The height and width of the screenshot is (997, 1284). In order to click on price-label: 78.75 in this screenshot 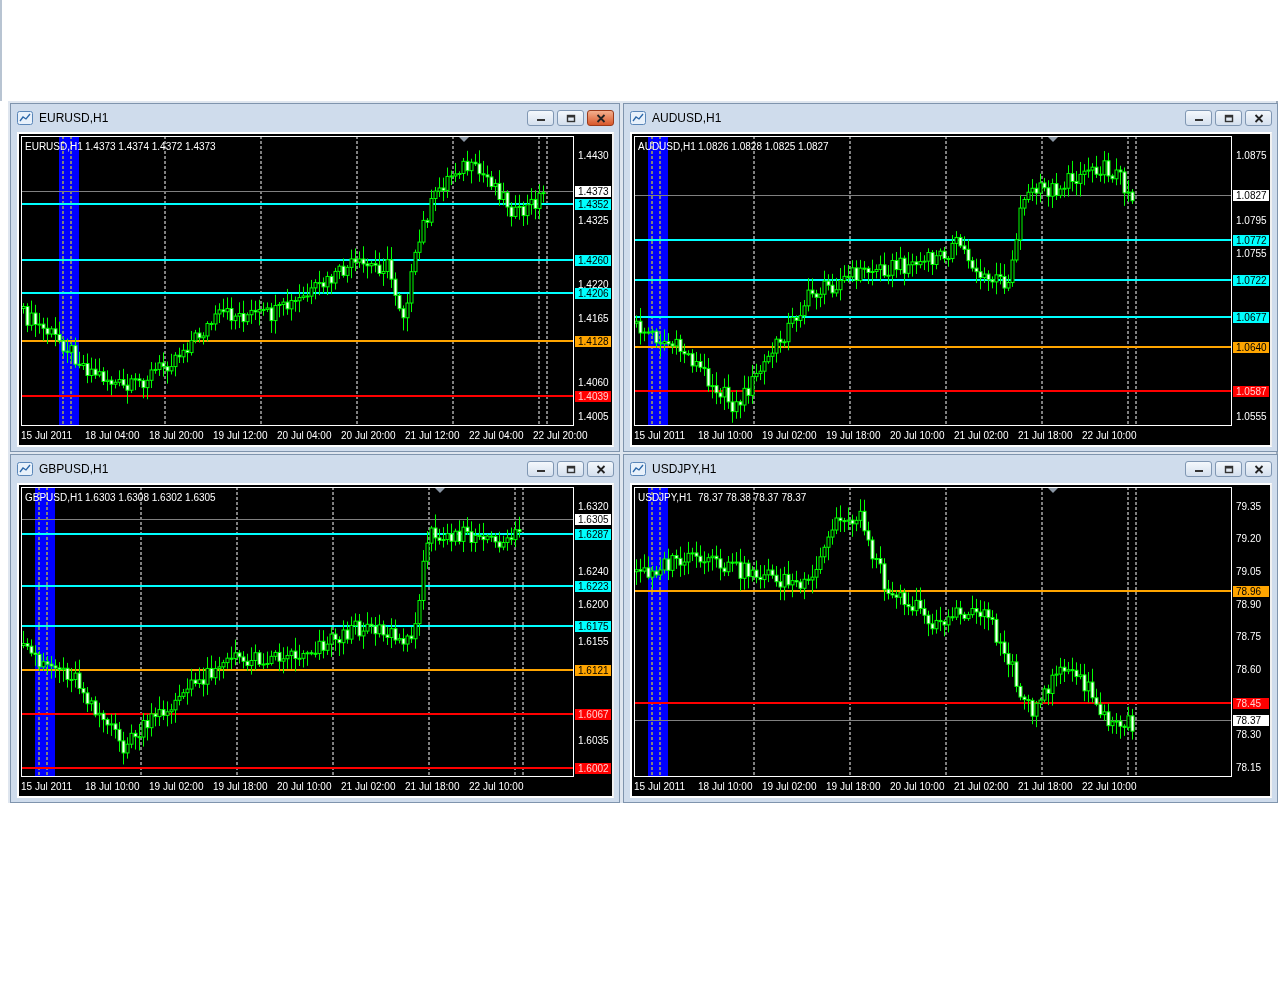, I will do `click(1249, 637)`.